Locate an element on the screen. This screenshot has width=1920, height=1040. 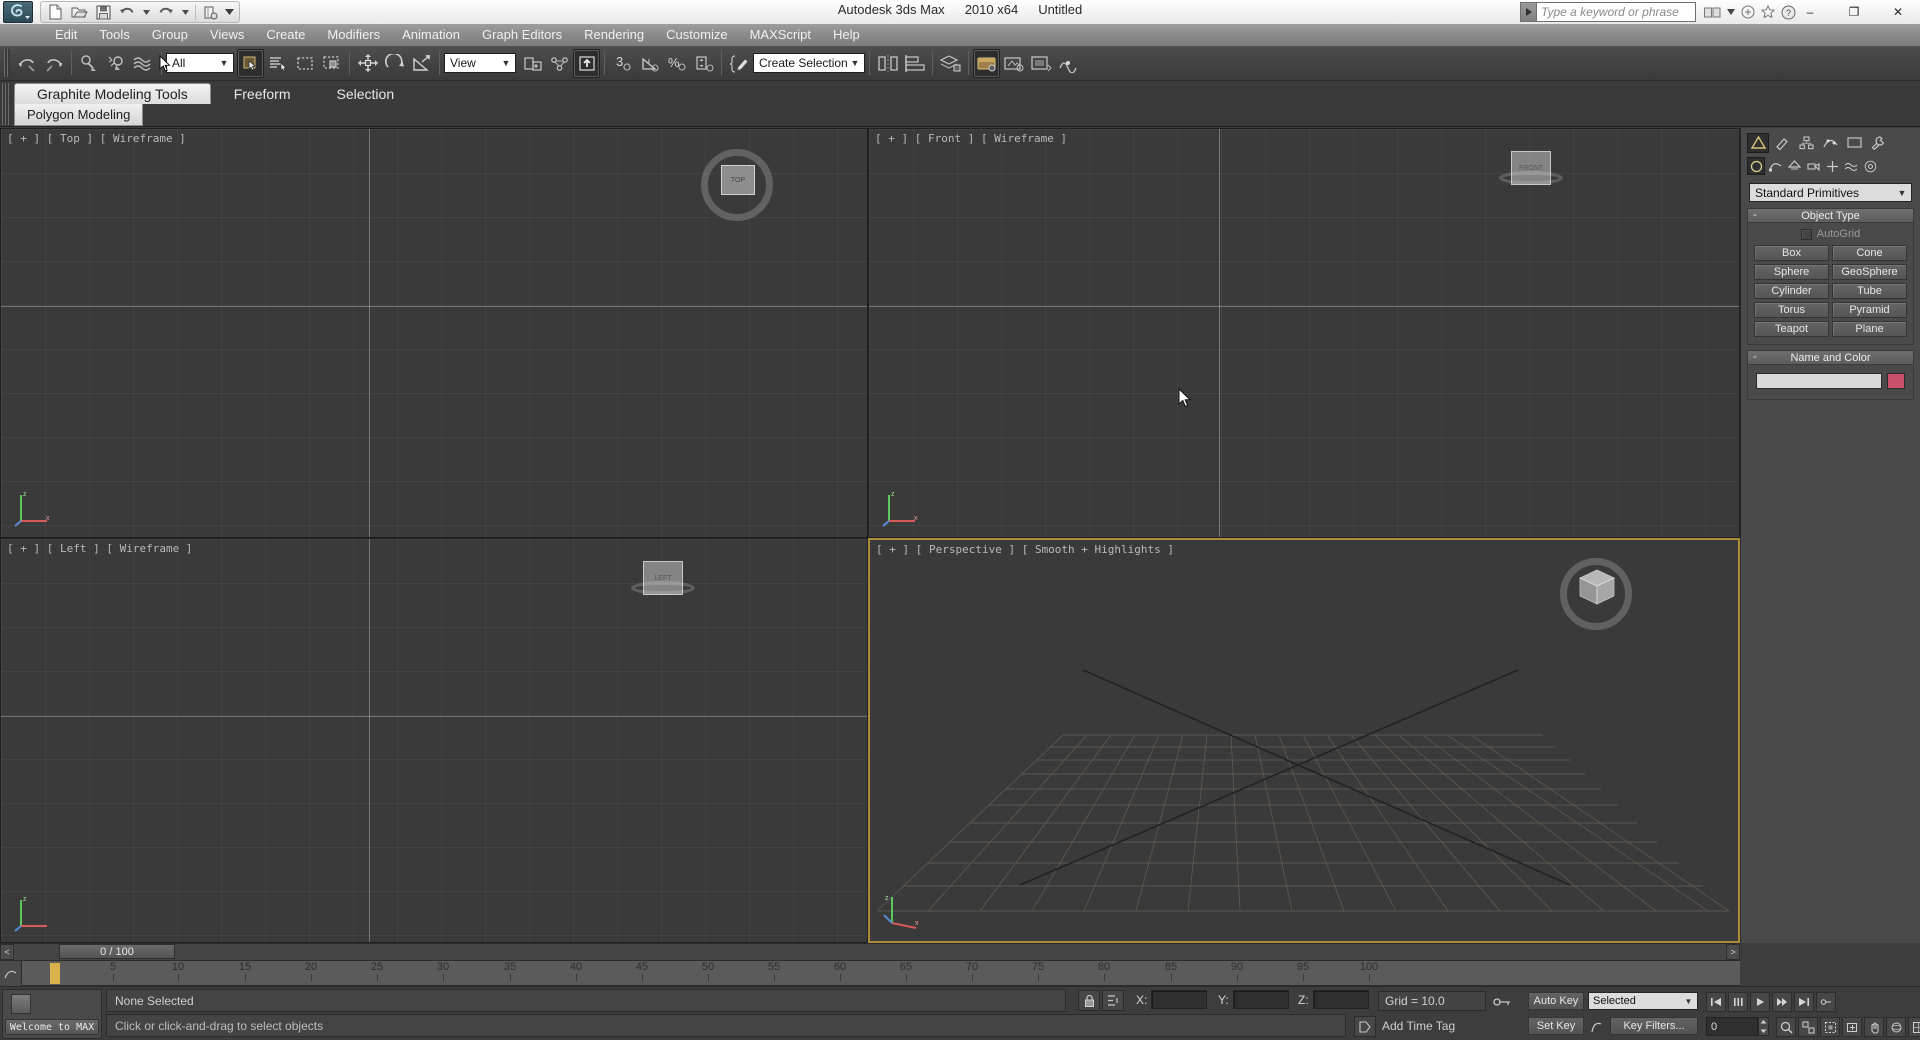
set-key-filters-toggle is located at coordinates (1597, 1026).